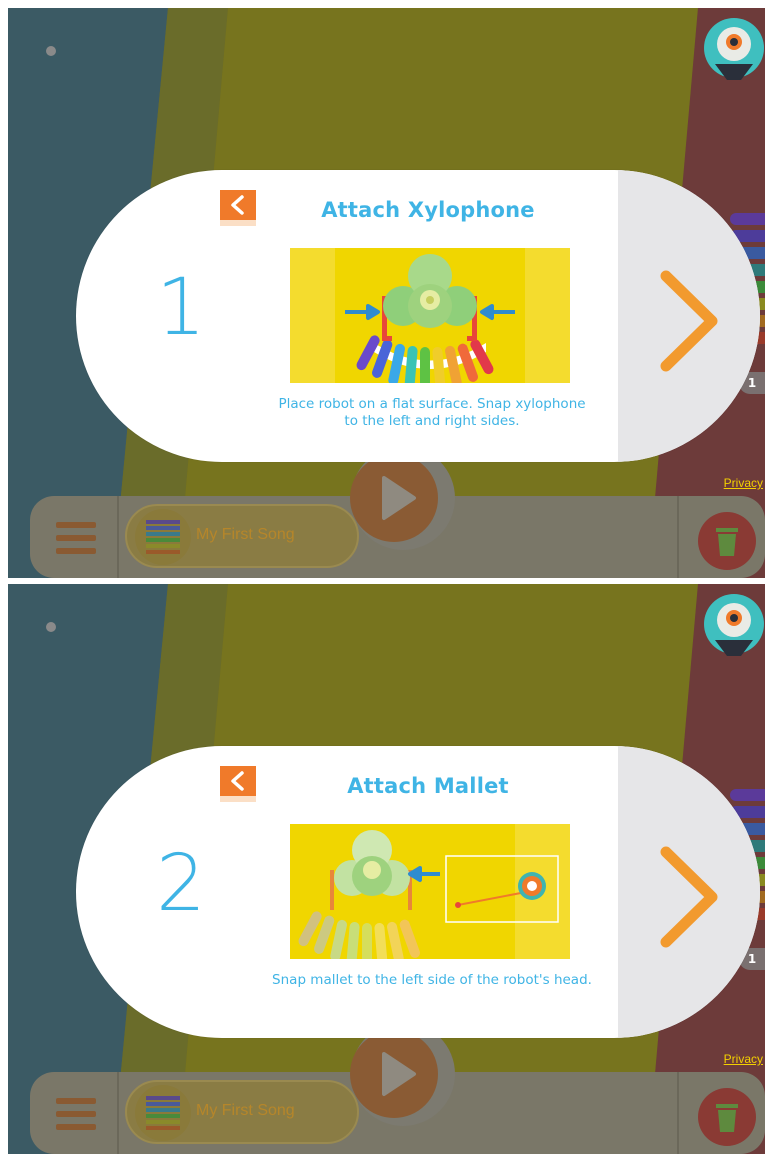 The width and height of the screenshot is (765, 1154). I want to click on mallet-illustration, so click(430, 891).